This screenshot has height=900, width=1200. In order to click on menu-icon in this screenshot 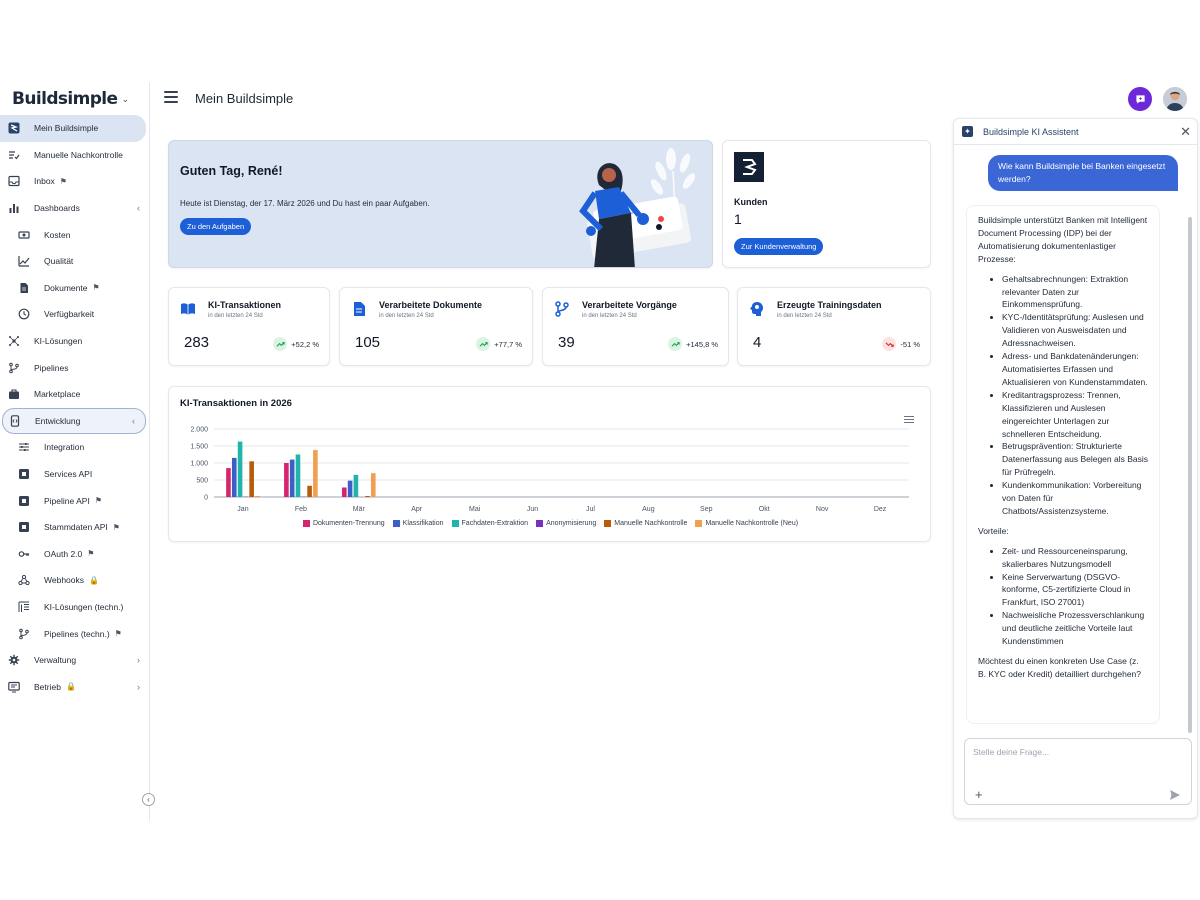, I will do `click(171, 97)`.